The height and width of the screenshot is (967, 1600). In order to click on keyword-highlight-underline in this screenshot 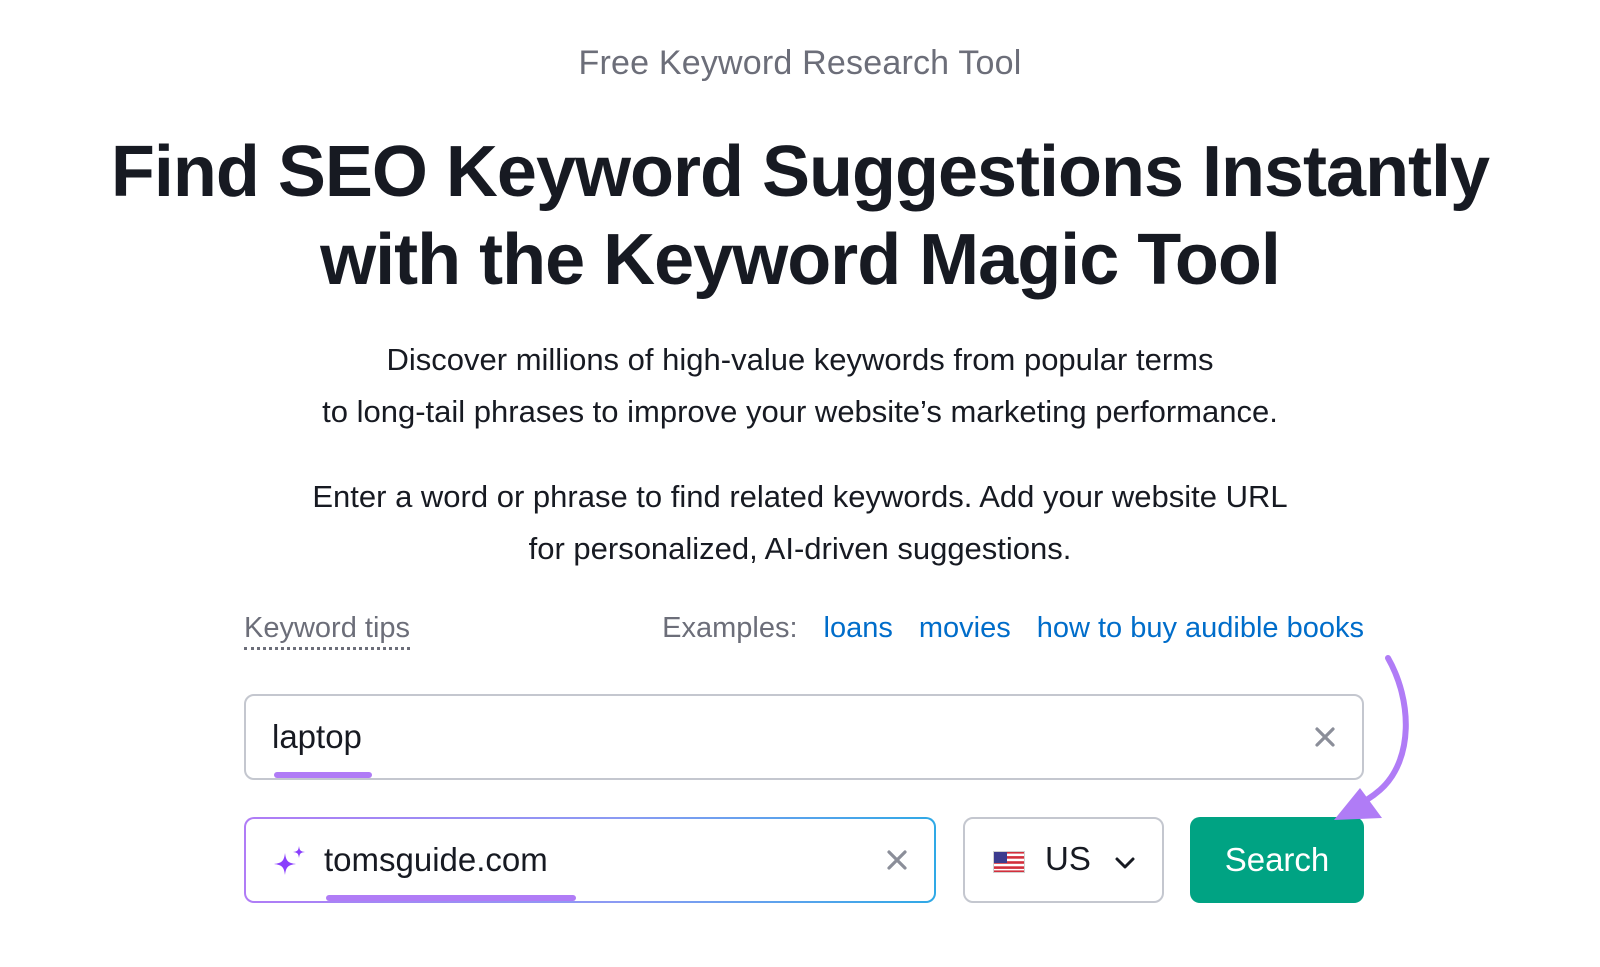, I will do `click(323, 775)`.